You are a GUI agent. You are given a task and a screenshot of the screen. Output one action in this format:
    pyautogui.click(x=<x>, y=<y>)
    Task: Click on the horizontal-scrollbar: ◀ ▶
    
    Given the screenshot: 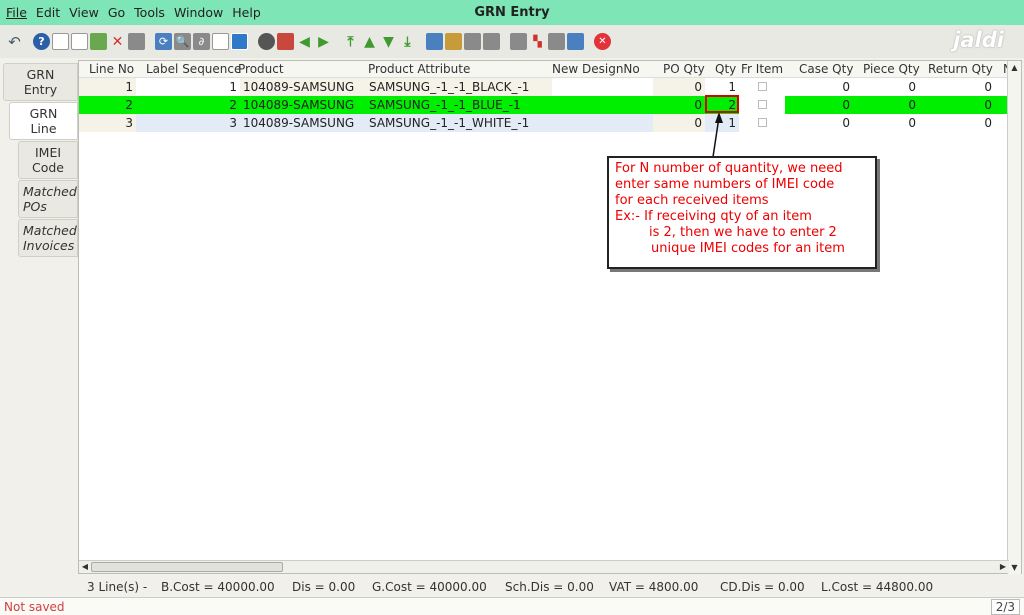 What is the action you would take?
    pyautogui.click(x=544, y=566)
    